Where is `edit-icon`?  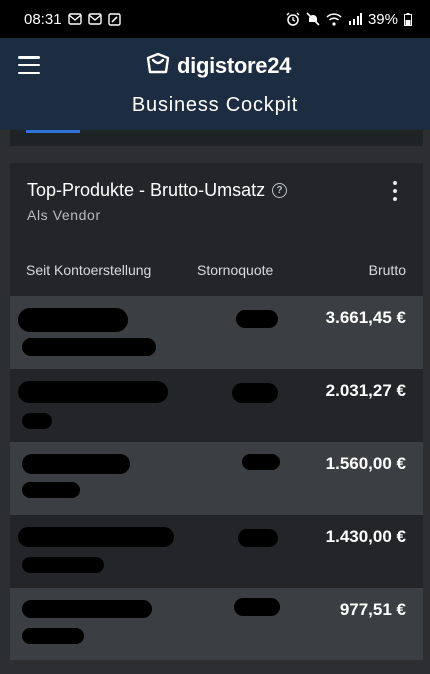 edit-icon is located at coordinates (114, 19).